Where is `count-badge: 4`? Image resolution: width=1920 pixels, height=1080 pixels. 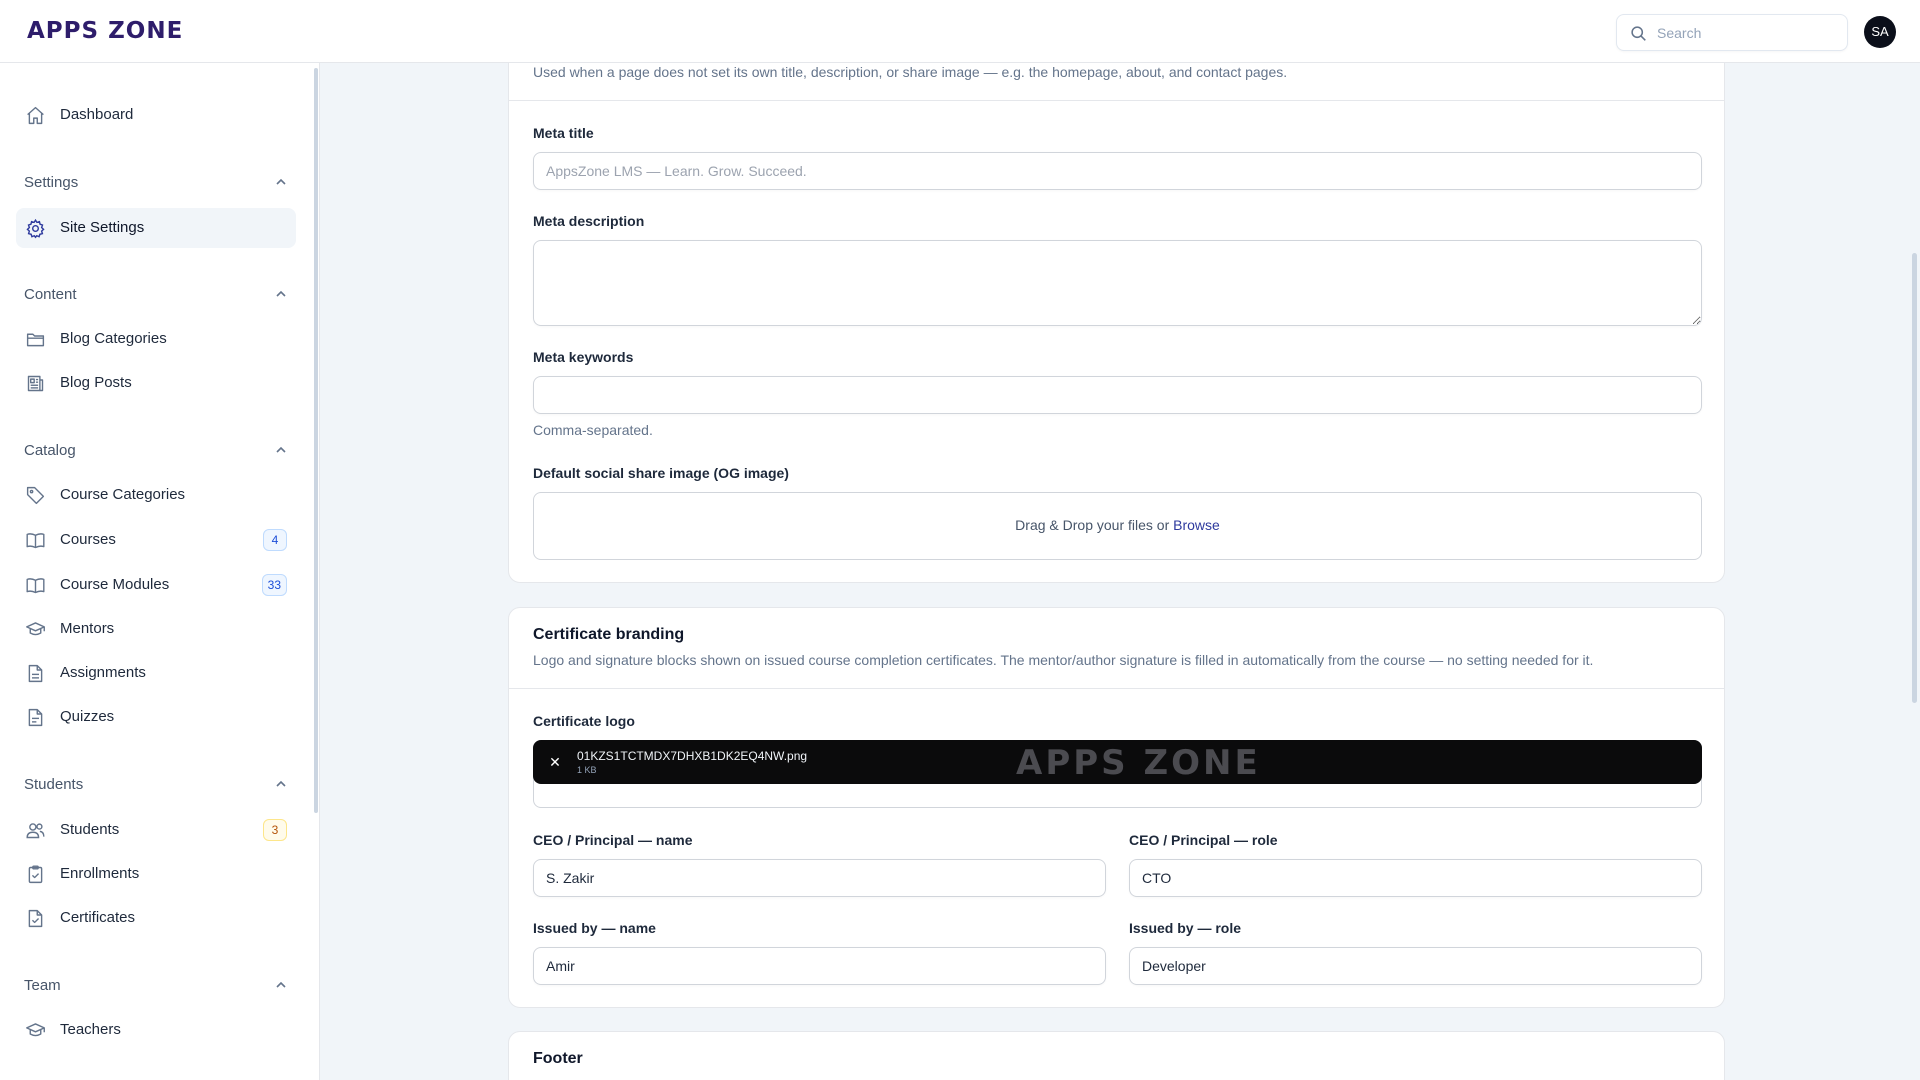 count-badge: 4 is located at coordinates (275, 540).